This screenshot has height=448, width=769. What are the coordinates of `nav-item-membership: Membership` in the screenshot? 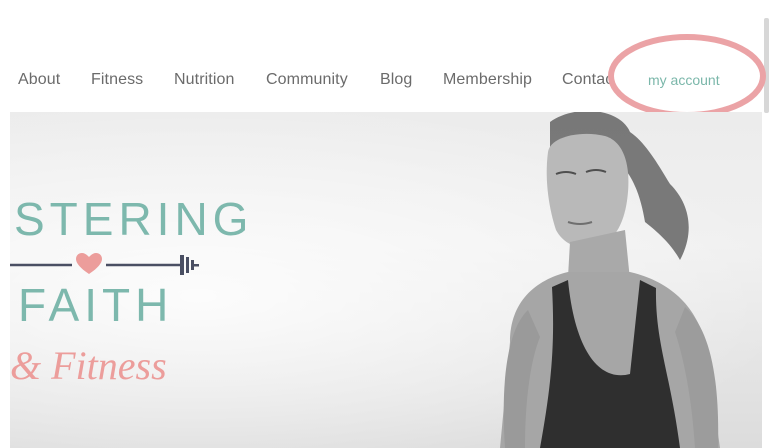 It's located at (487, 80).